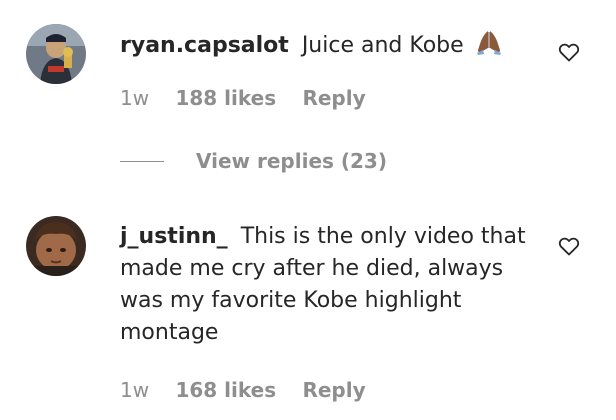 The width and height of the screenshot is (616, 420). I want to click on view-replies-button: View replies (23), so click(253, 161).